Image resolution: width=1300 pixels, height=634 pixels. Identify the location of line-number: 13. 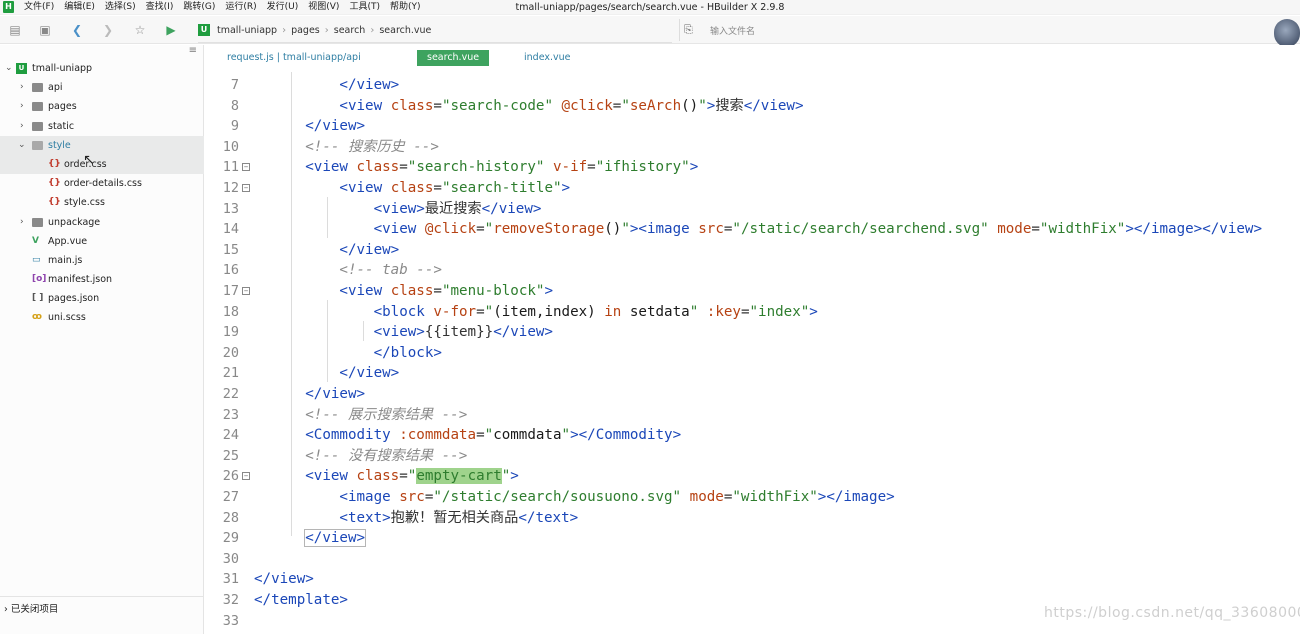
(230, 208).